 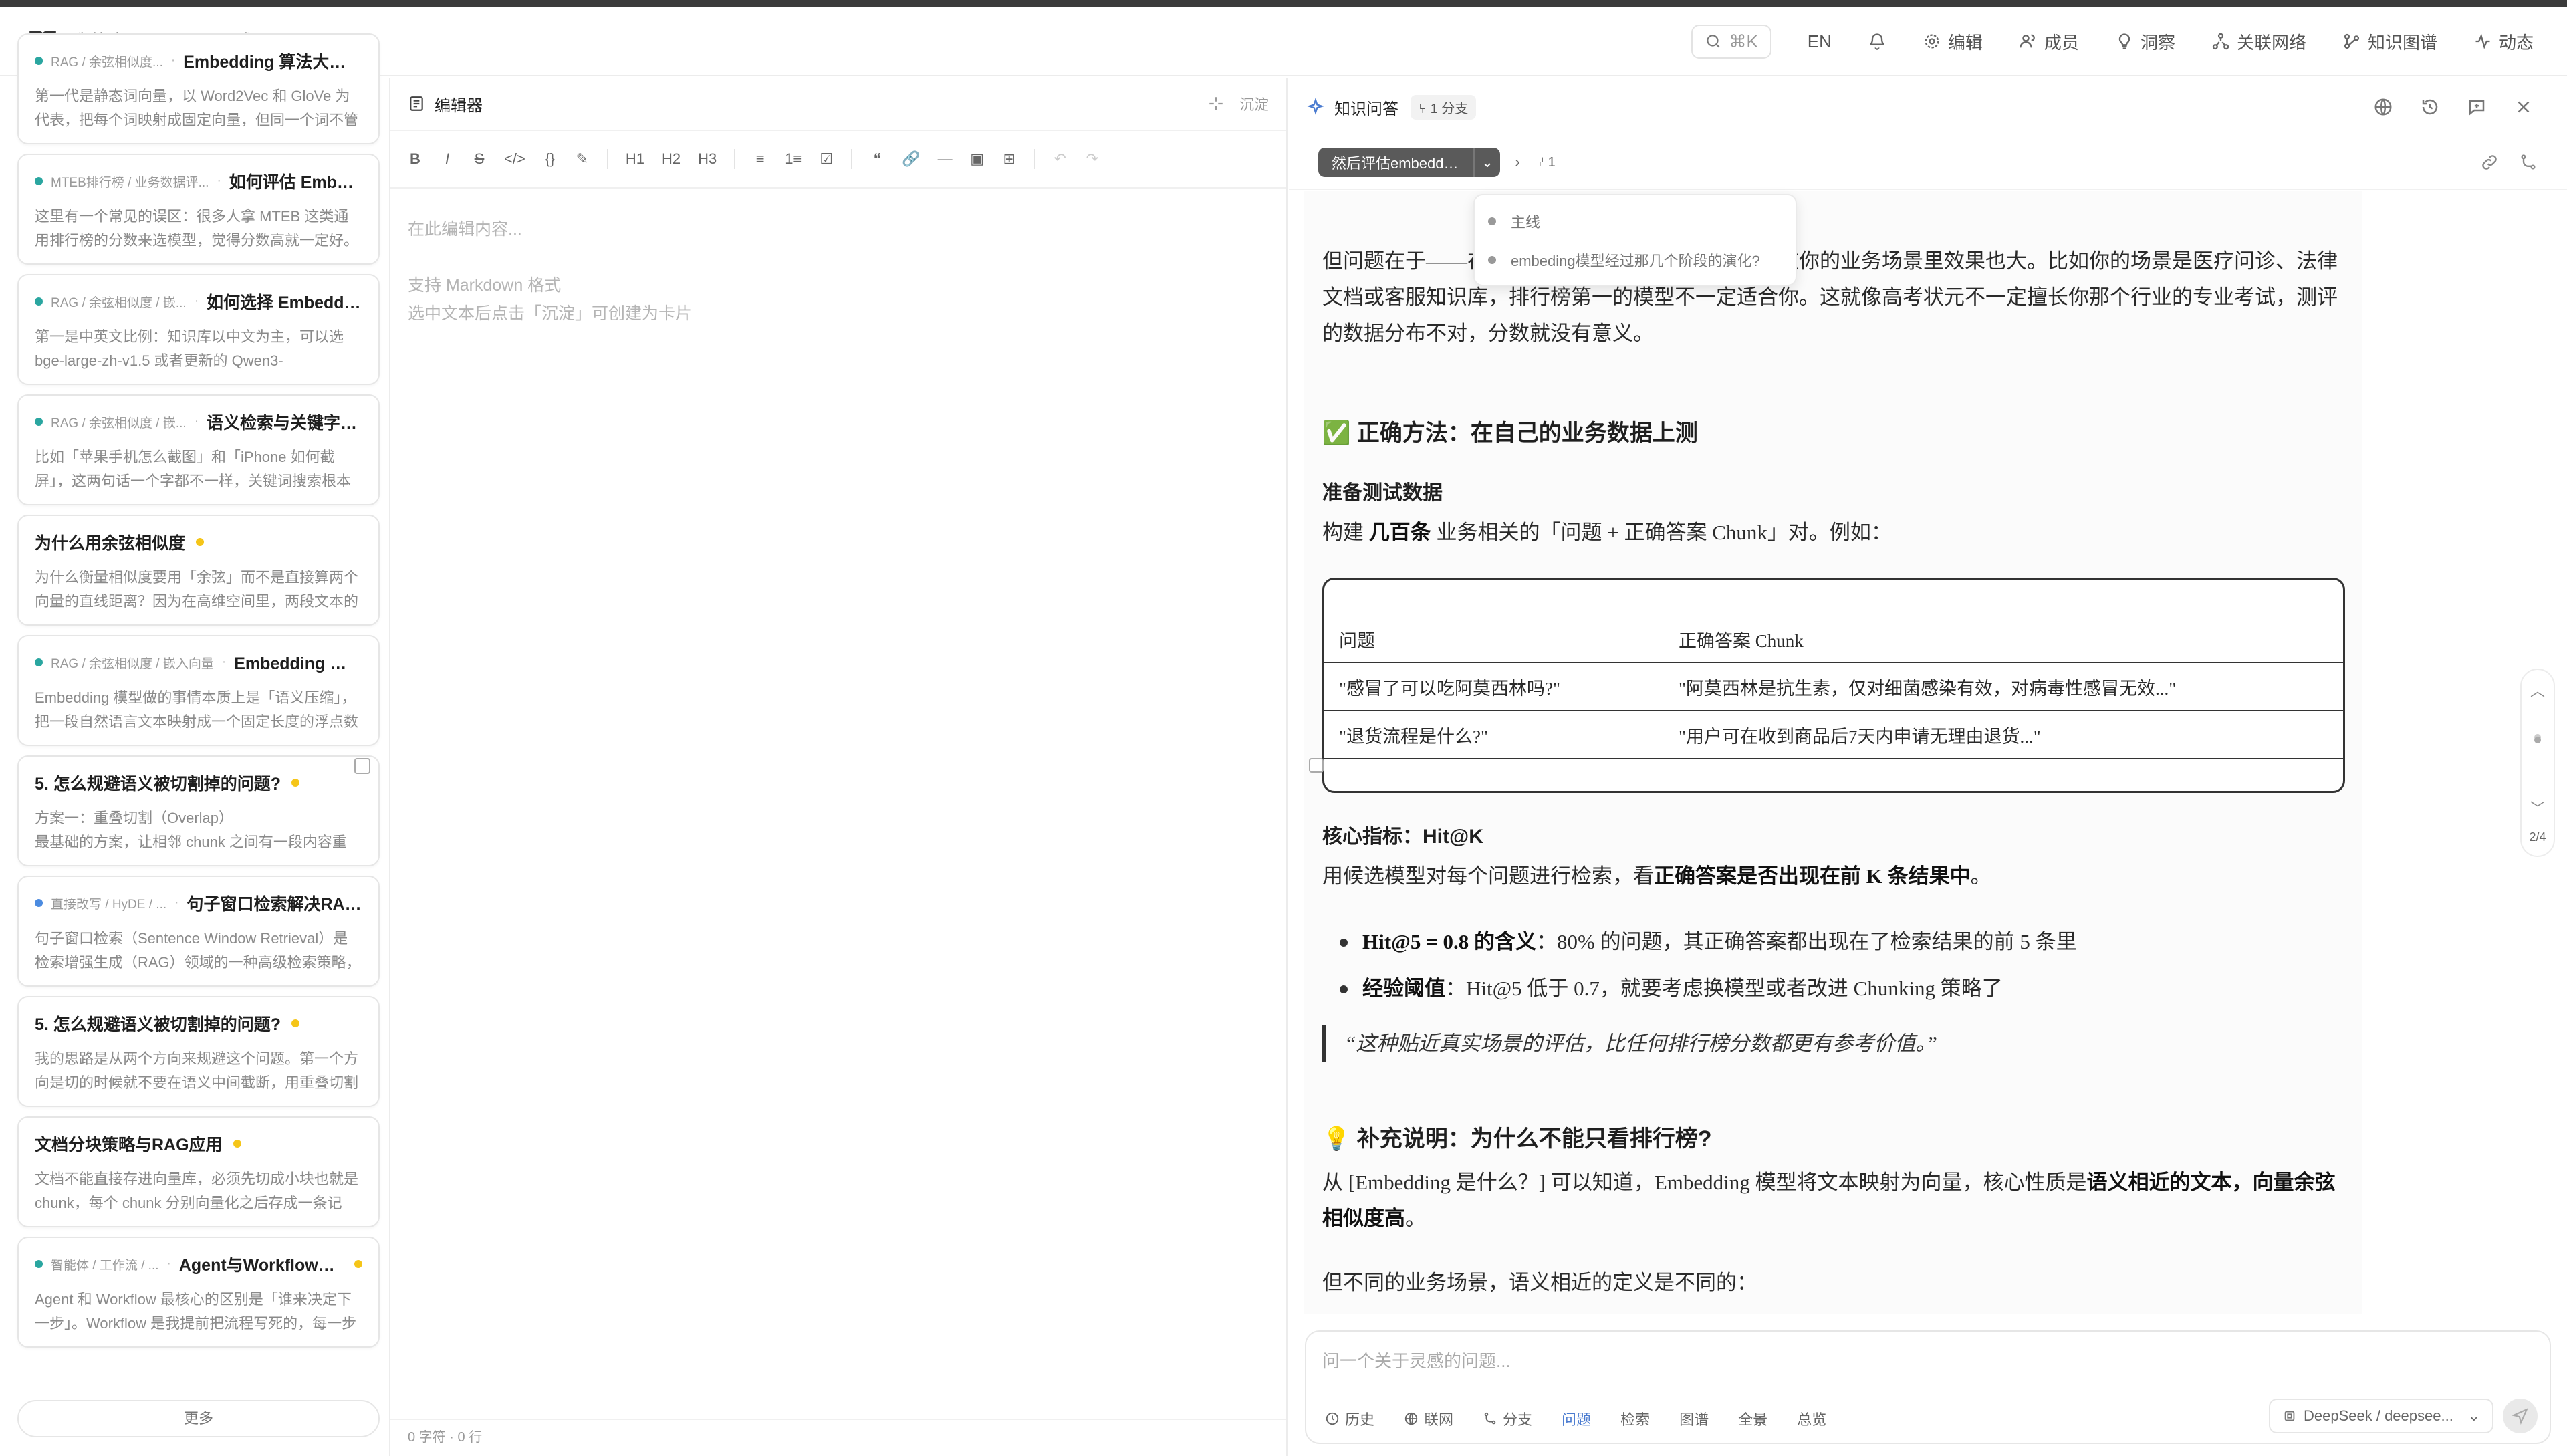 What do you see at coordinates (582, 159) in the screenshot?
I see `highlight-button: ✎` at bounding box center [582, 159].